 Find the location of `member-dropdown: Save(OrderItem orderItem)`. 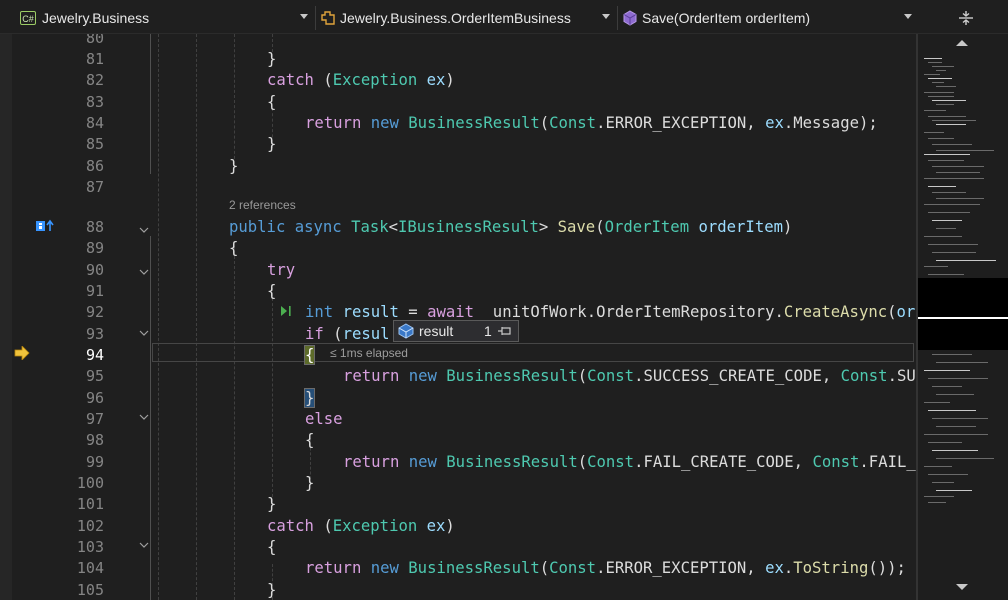

member-dropdown: Save(OrderItem orderItem) is located at coordinates (767, 18).